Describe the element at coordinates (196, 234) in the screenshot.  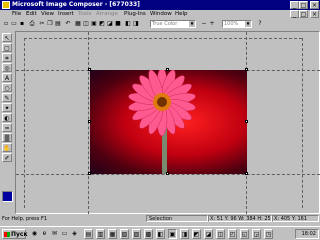
I see `task-button-10: ◩` at that location.